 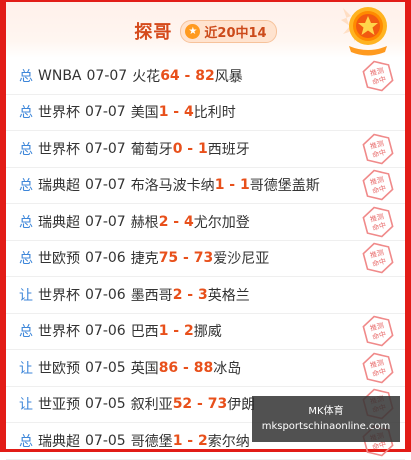 I want to click on away-team: 英格兰, so click(x=228, y=295).